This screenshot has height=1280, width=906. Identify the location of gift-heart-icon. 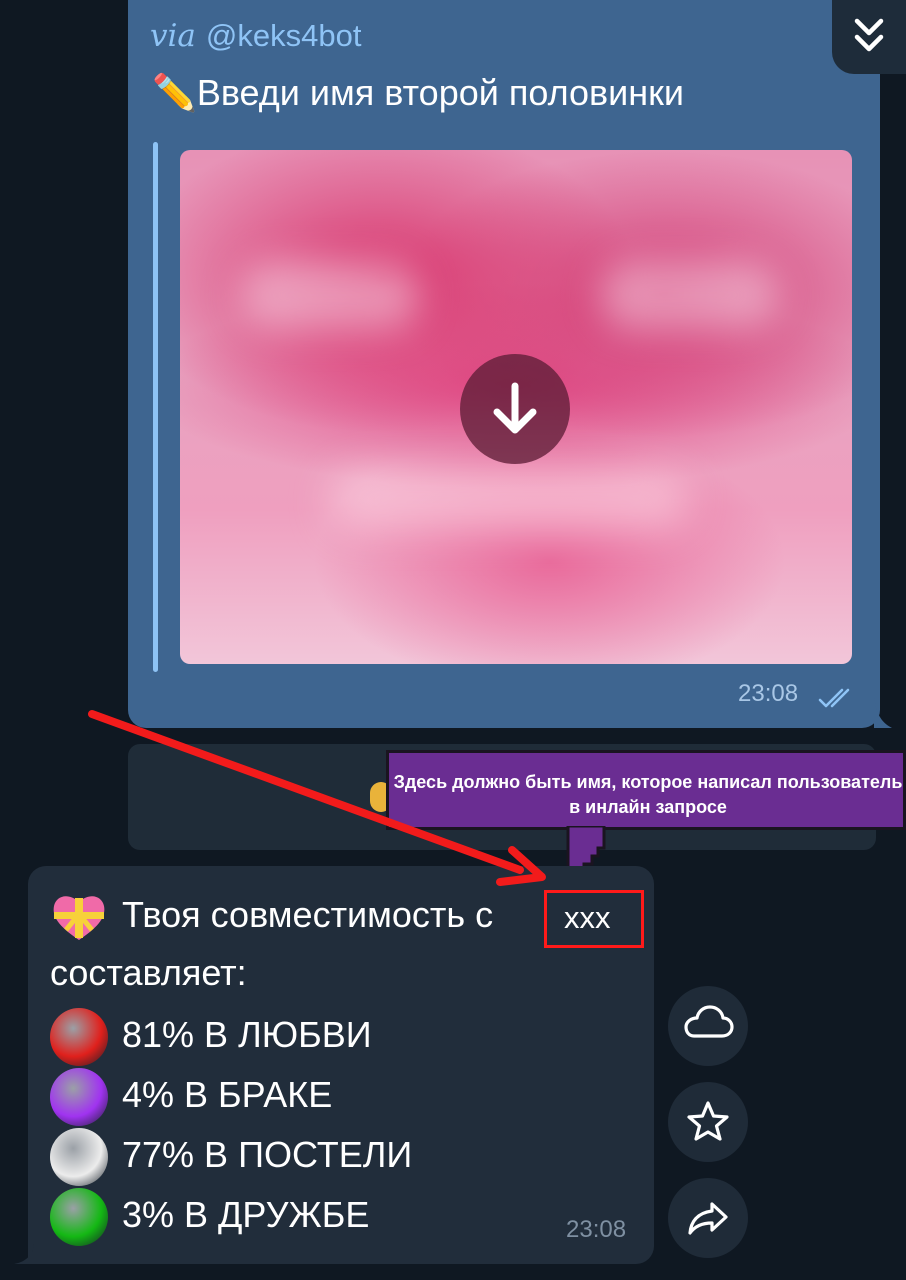
(79, 918).